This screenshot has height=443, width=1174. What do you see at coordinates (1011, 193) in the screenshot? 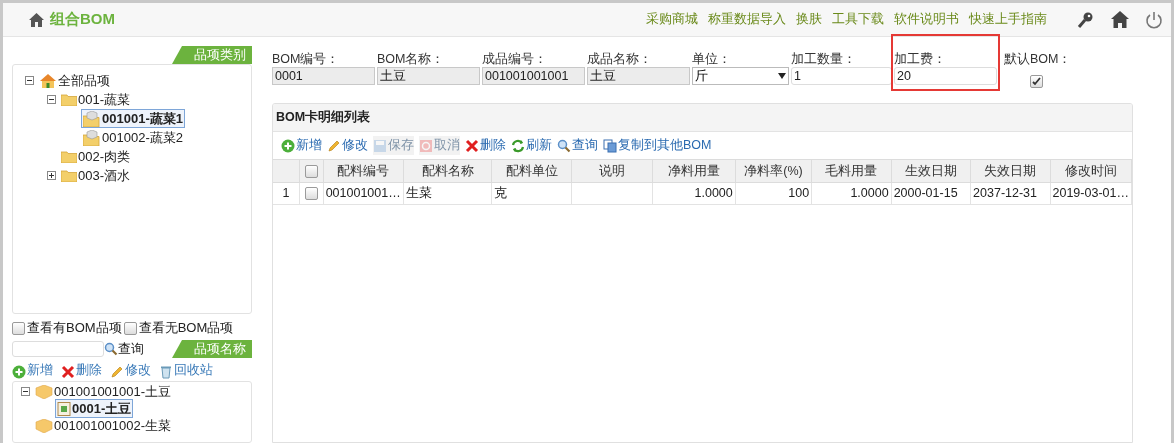
I see `table-cell: 2037-12-31` at bounding box center [1011, 193].